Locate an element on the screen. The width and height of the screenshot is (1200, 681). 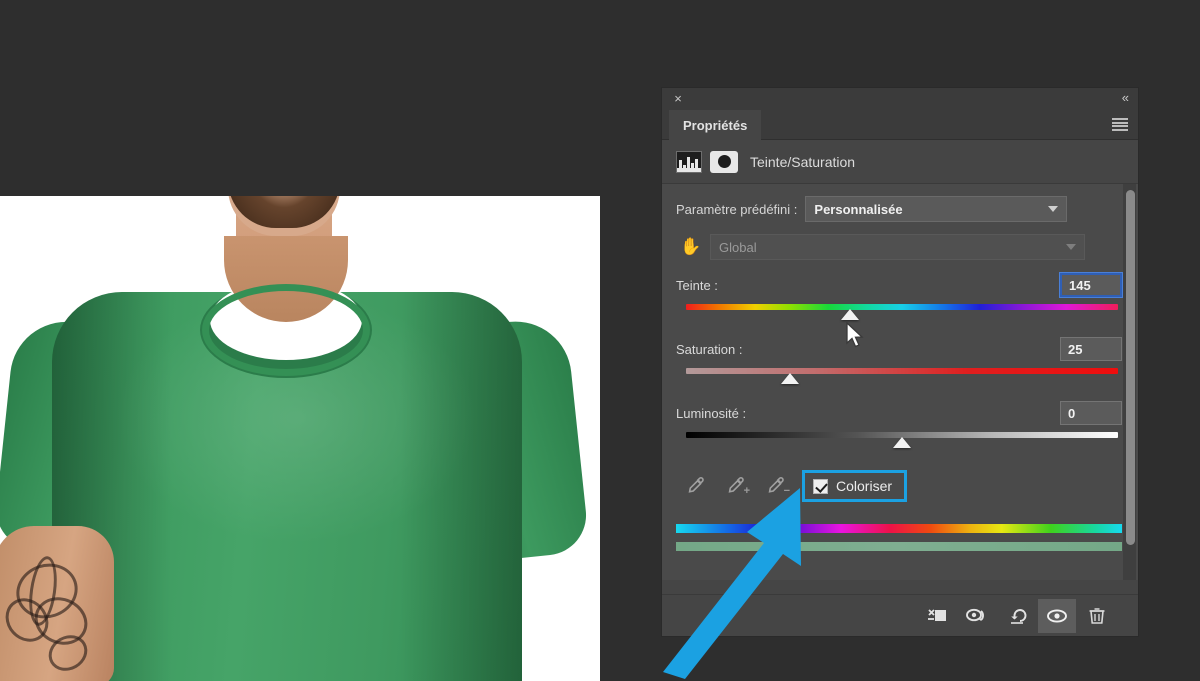
slider-group-luminosite: Luminosité : 0 is located at coordinates (899, 429).